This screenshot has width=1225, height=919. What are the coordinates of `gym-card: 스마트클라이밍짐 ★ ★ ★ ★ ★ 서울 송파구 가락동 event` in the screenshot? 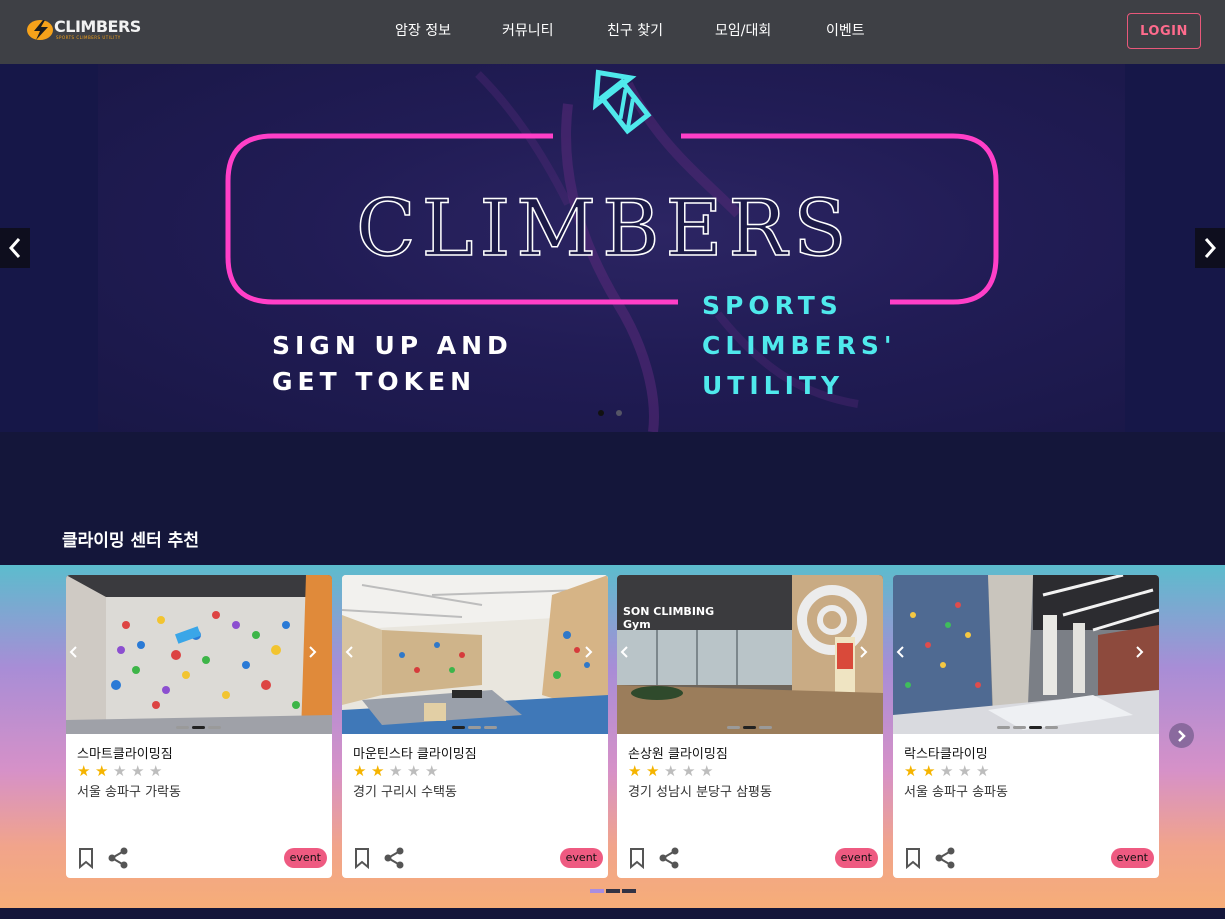 It's located at (199, 726).